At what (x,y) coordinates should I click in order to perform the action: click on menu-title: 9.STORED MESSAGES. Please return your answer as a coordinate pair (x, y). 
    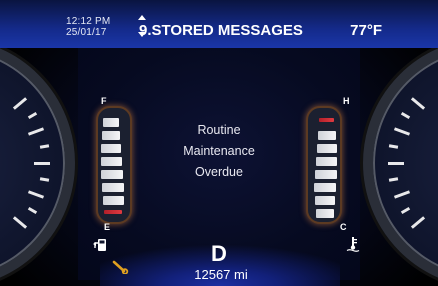
    Looking at the image, I should click on (221, 30).